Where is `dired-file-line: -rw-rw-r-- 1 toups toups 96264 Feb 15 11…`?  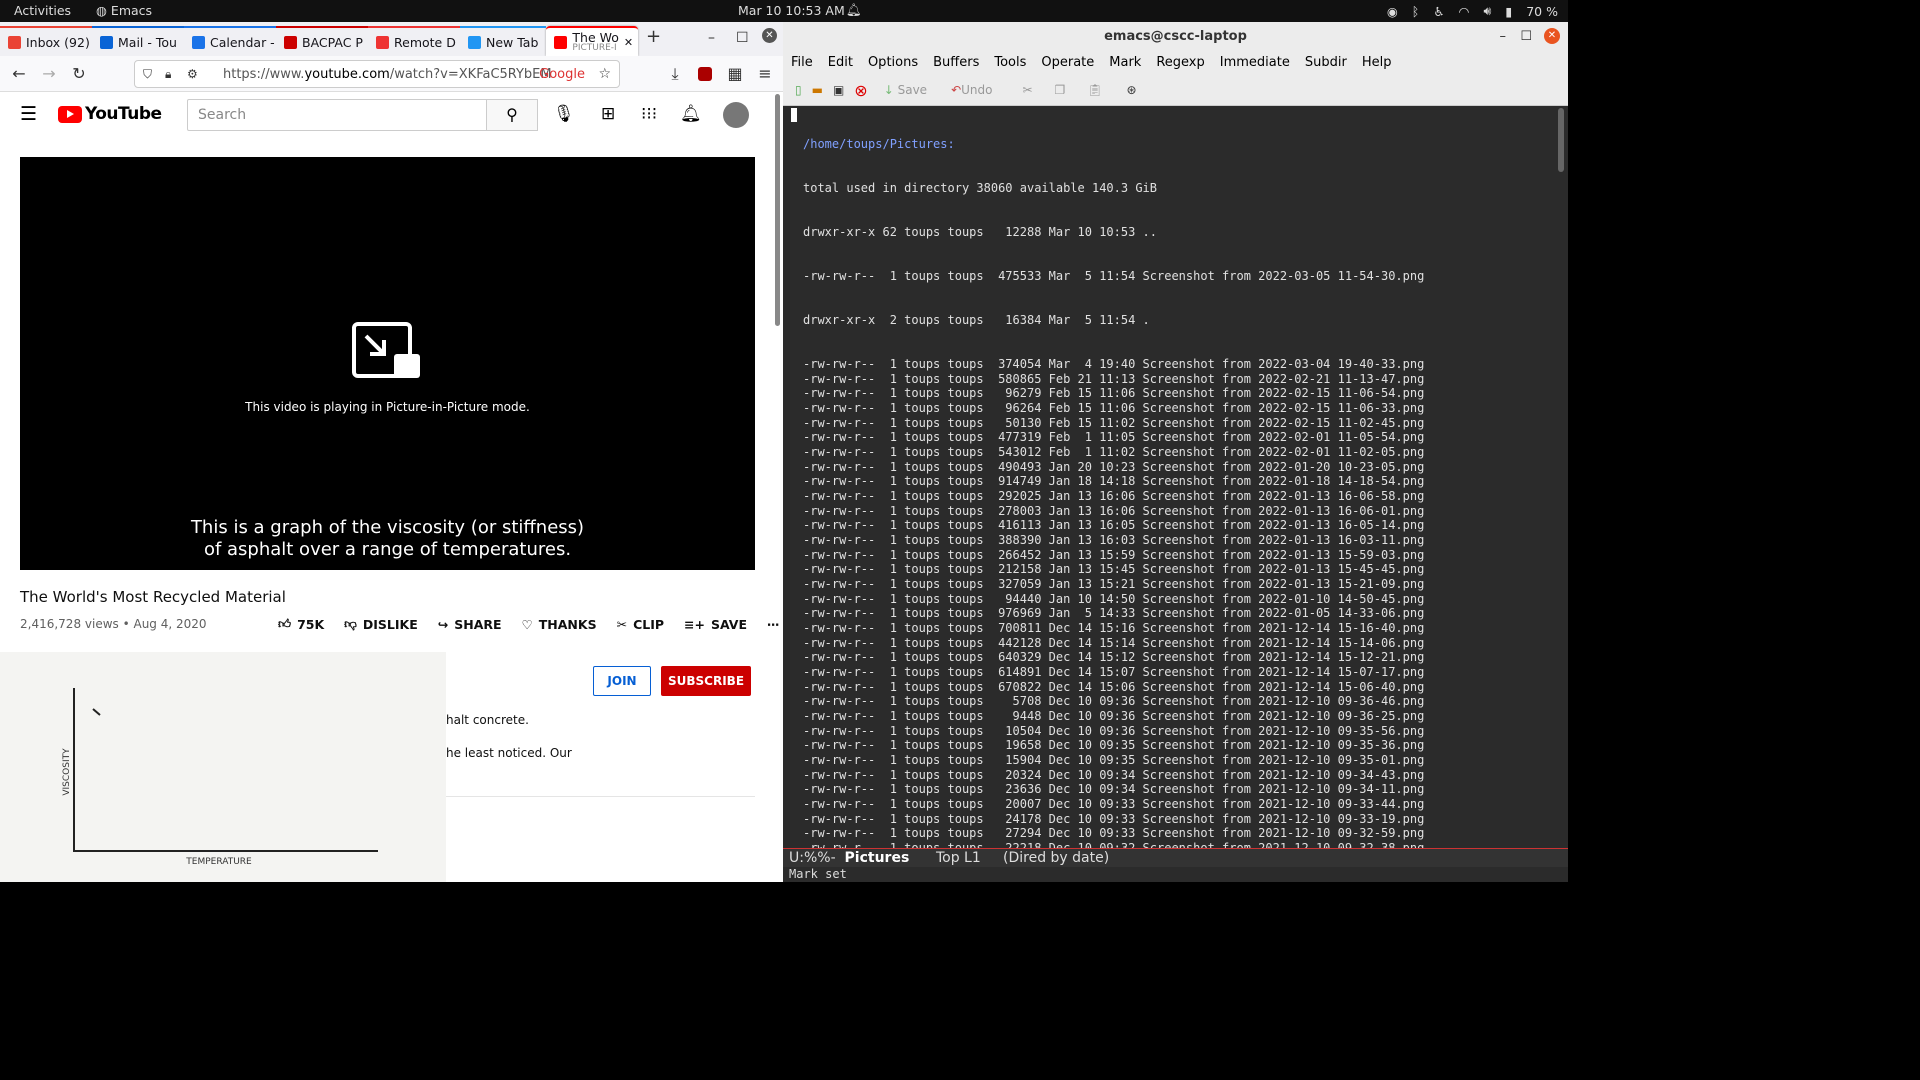
dired-file-line: -rw-rw-r-- 1 toups toups 96264 Feb 15 11… is located at coordinates (1178, 408).